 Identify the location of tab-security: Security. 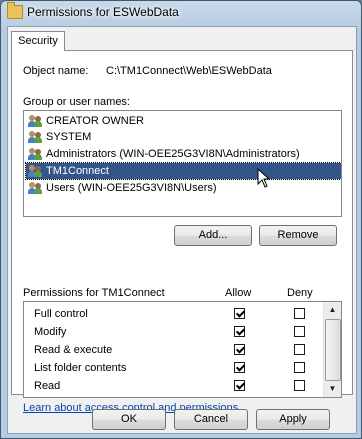
(38, 41).